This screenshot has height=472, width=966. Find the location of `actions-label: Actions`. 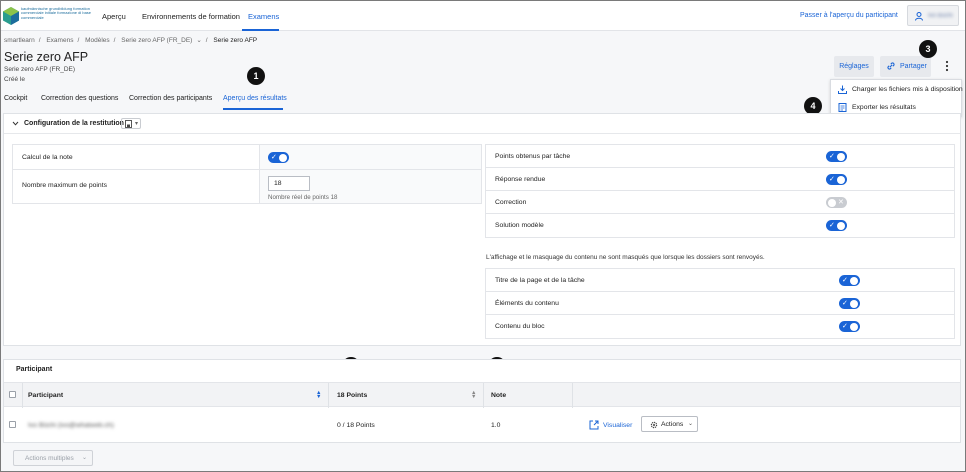

actions-label: Actions is located at coordinates (672, 424).